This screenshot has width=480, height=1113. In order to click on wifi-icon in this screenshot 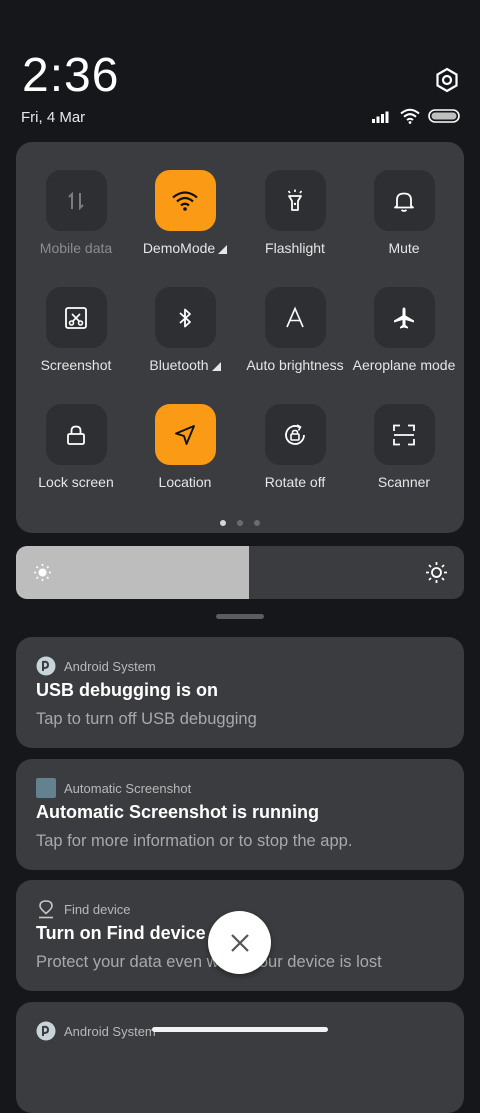, I will do `click(185, 200)`.